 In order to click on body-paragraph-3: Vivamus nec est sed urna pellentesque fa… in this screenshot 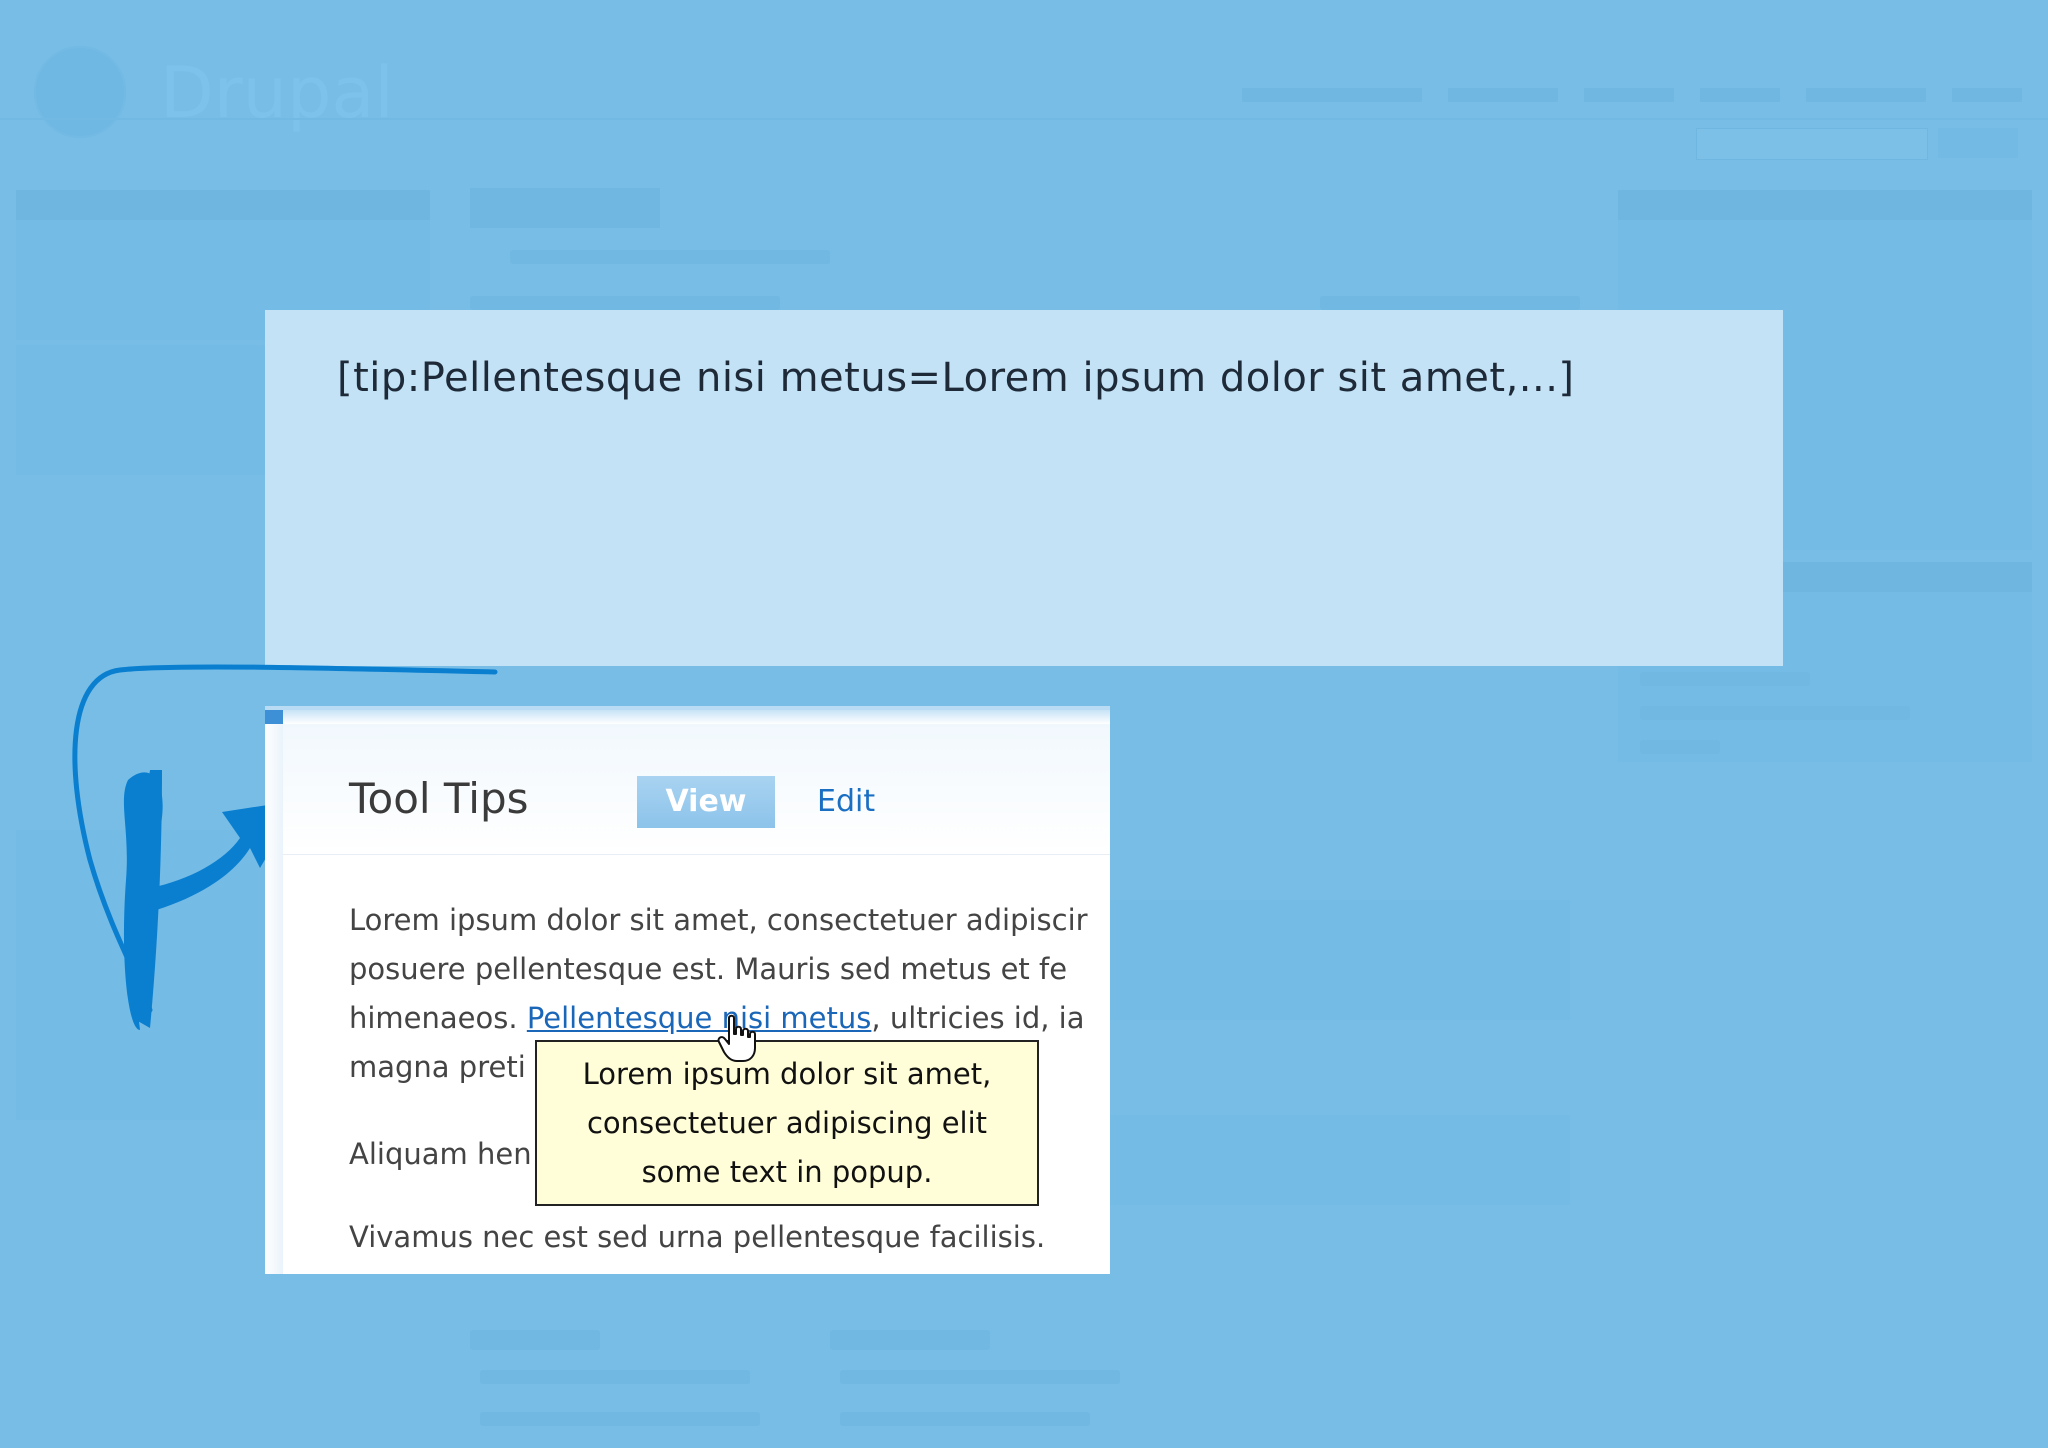, I will do `click(697, 1237)`.